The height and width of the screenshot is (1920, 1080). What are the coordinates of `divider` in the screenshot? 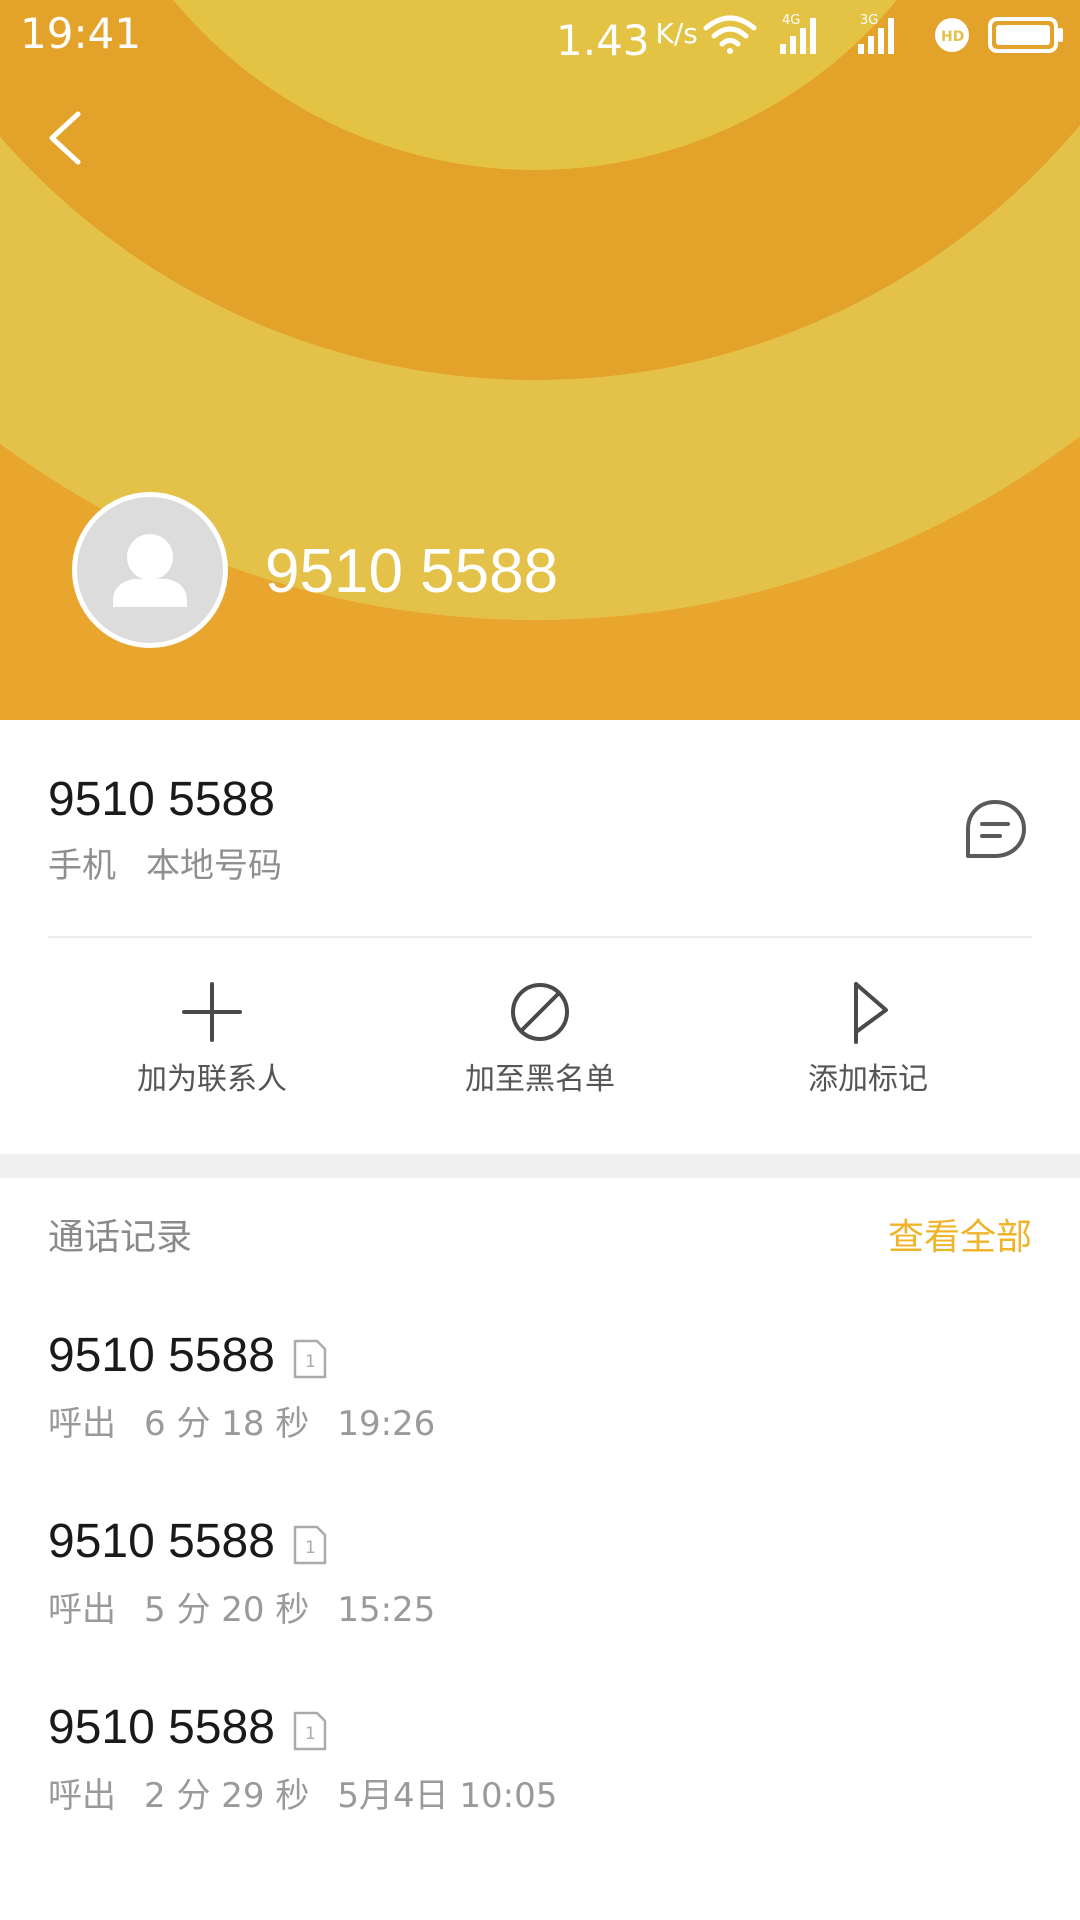 It's located at (540, 937).